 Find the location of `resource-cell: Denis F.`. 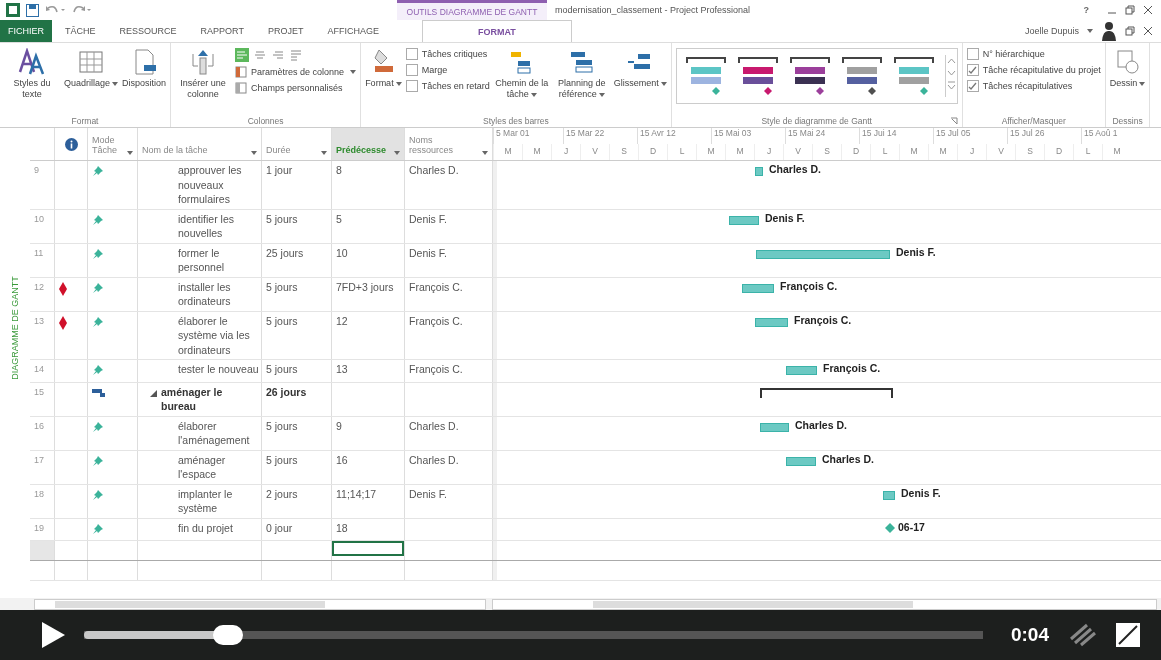

resource-cell: Denis F. is located at coordinates (428, 493).